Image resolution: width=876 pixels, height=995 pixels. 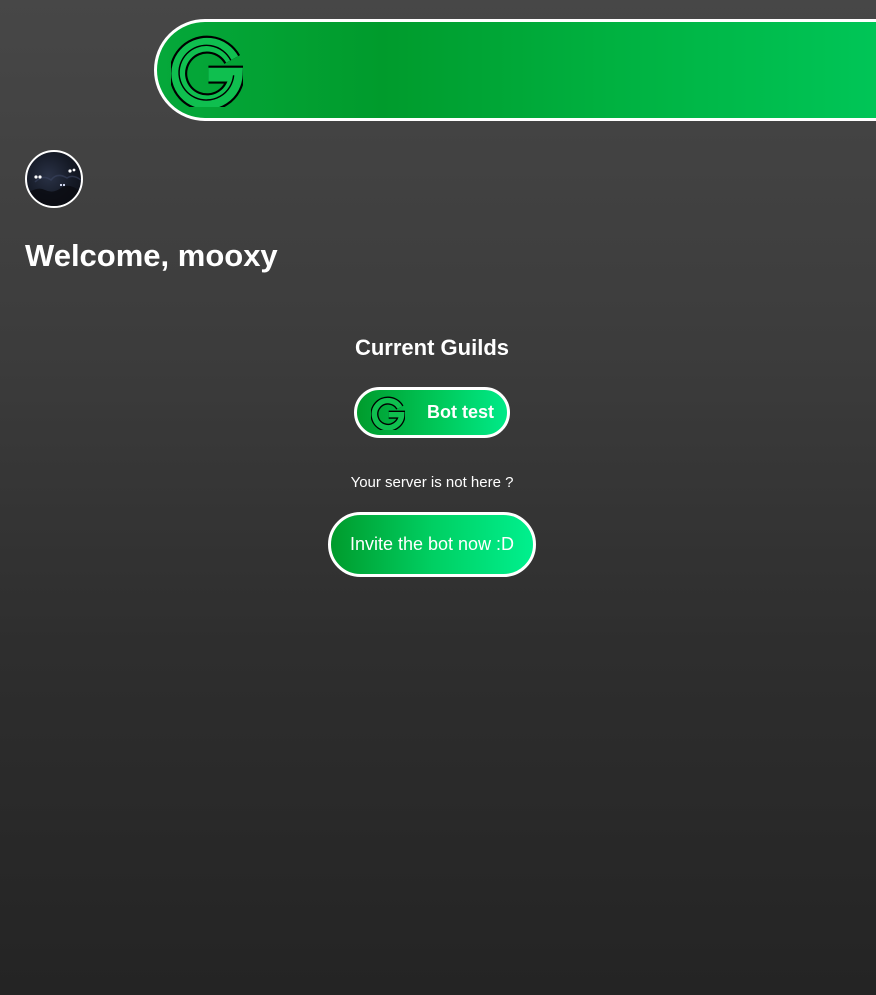 What do you see at coordinates (54, 187) in the screenshot?
I see `avatar-image` at bounding box center [54, 187].